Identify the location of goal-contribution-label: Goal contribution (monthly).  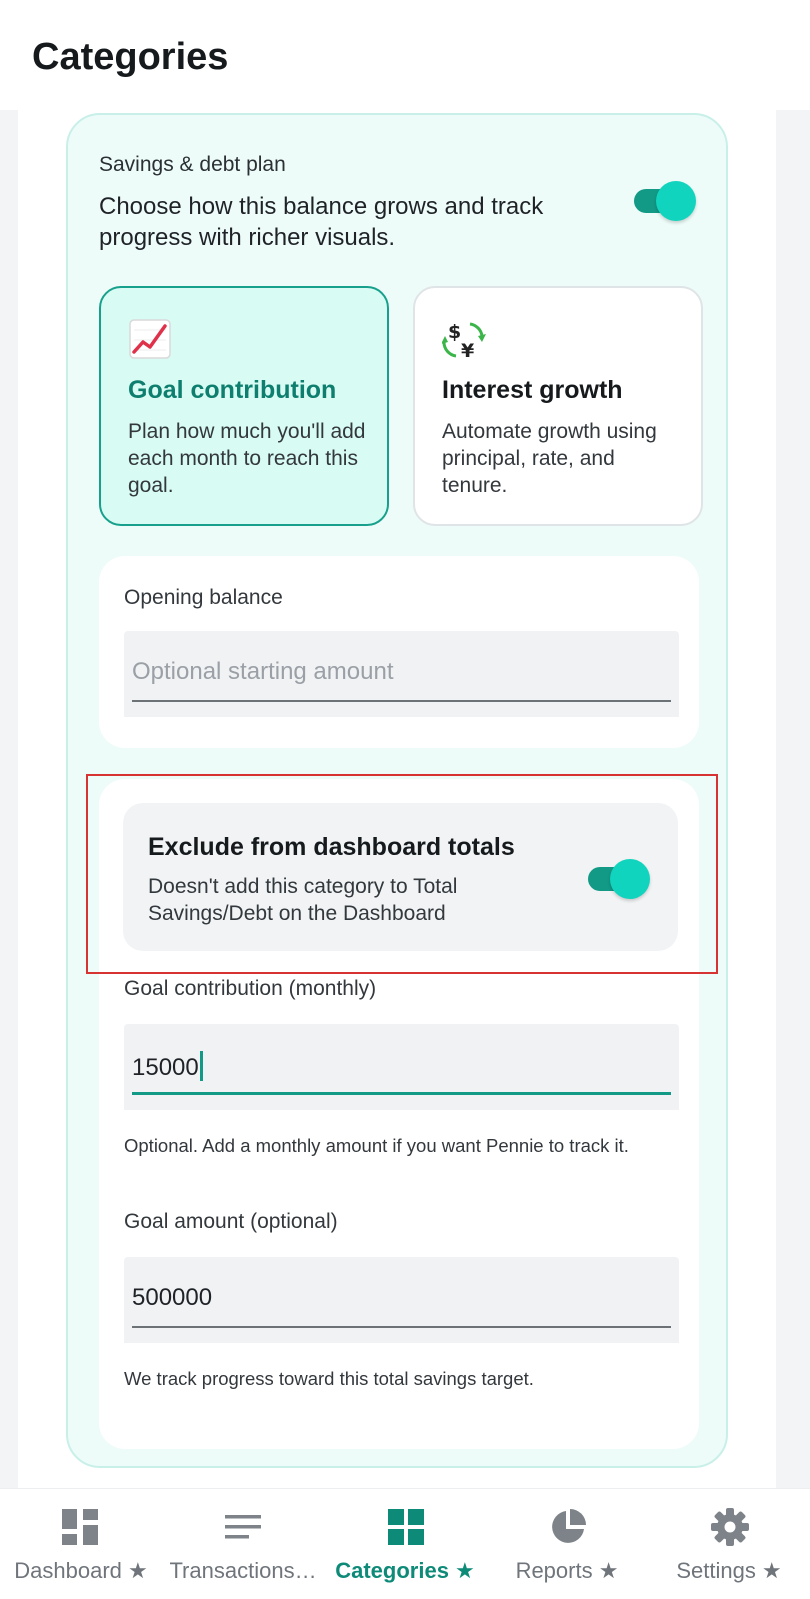
(250, 988).